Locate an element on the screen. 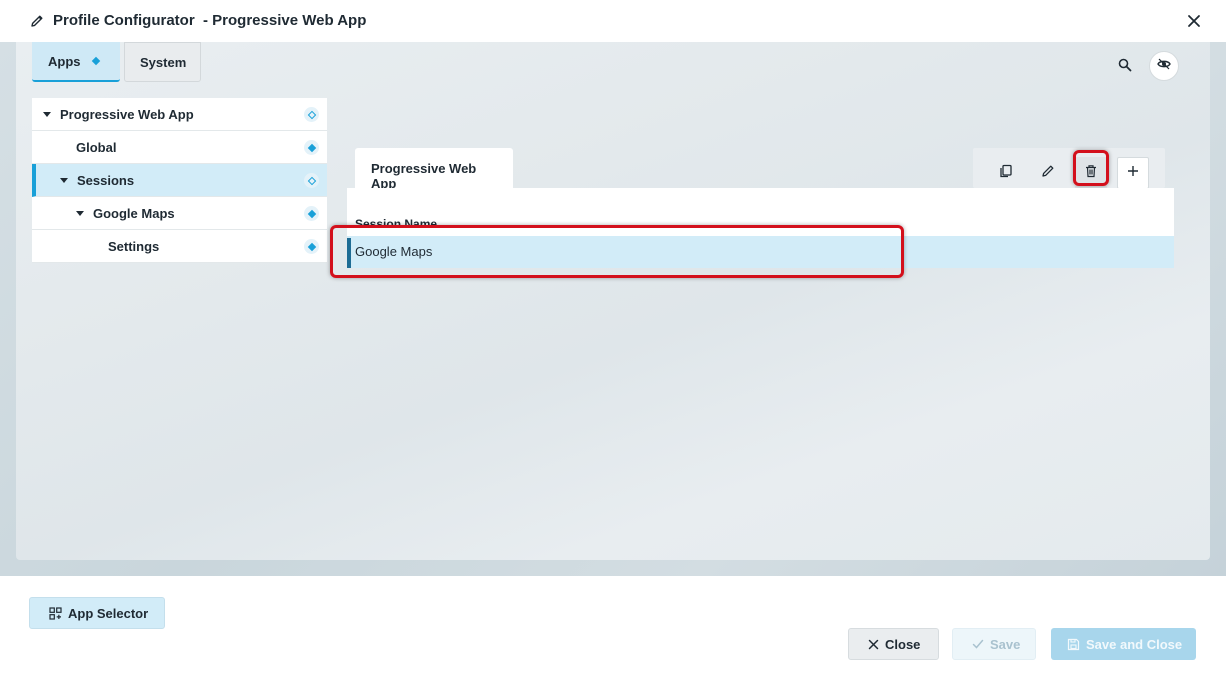  session-name-cell: Google Maps is located at coordinates (394, 251).